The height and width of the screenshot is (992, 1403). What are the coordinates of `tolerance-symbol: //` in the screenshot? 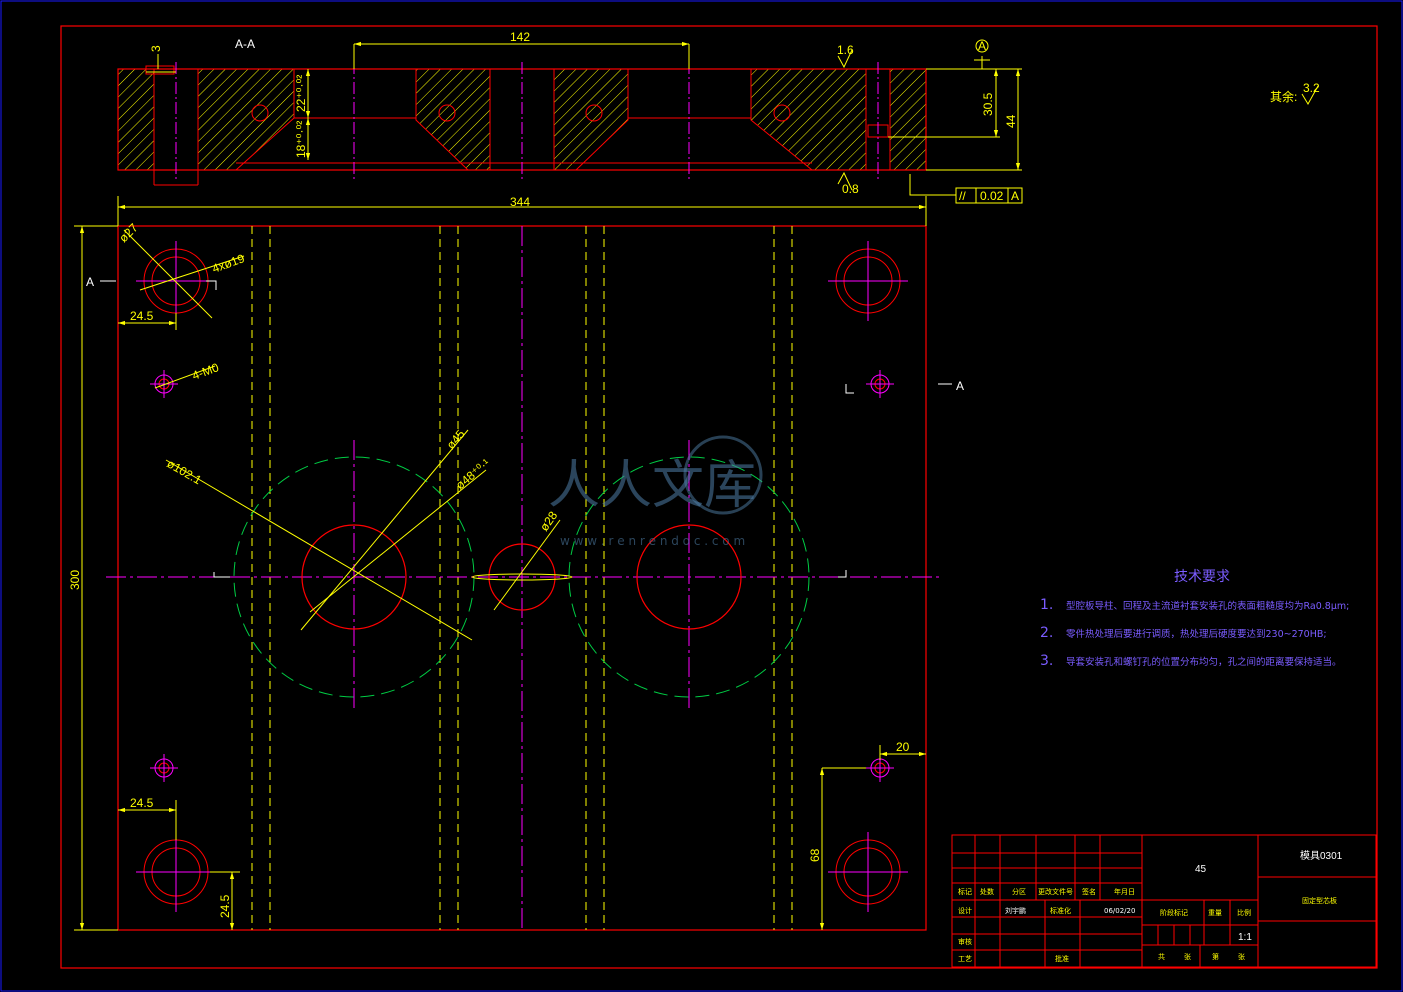 It's located at (962, 196).